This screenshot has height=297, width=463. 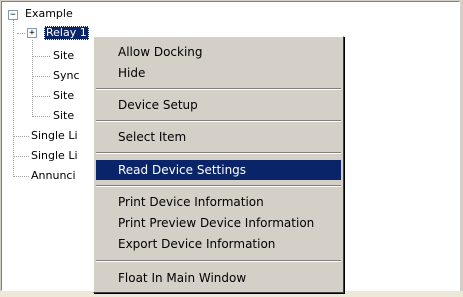 What do you see at coordinates (32, 33) in the screenshot?
I see `expand-icon: +` at bounding box center [32, 33].